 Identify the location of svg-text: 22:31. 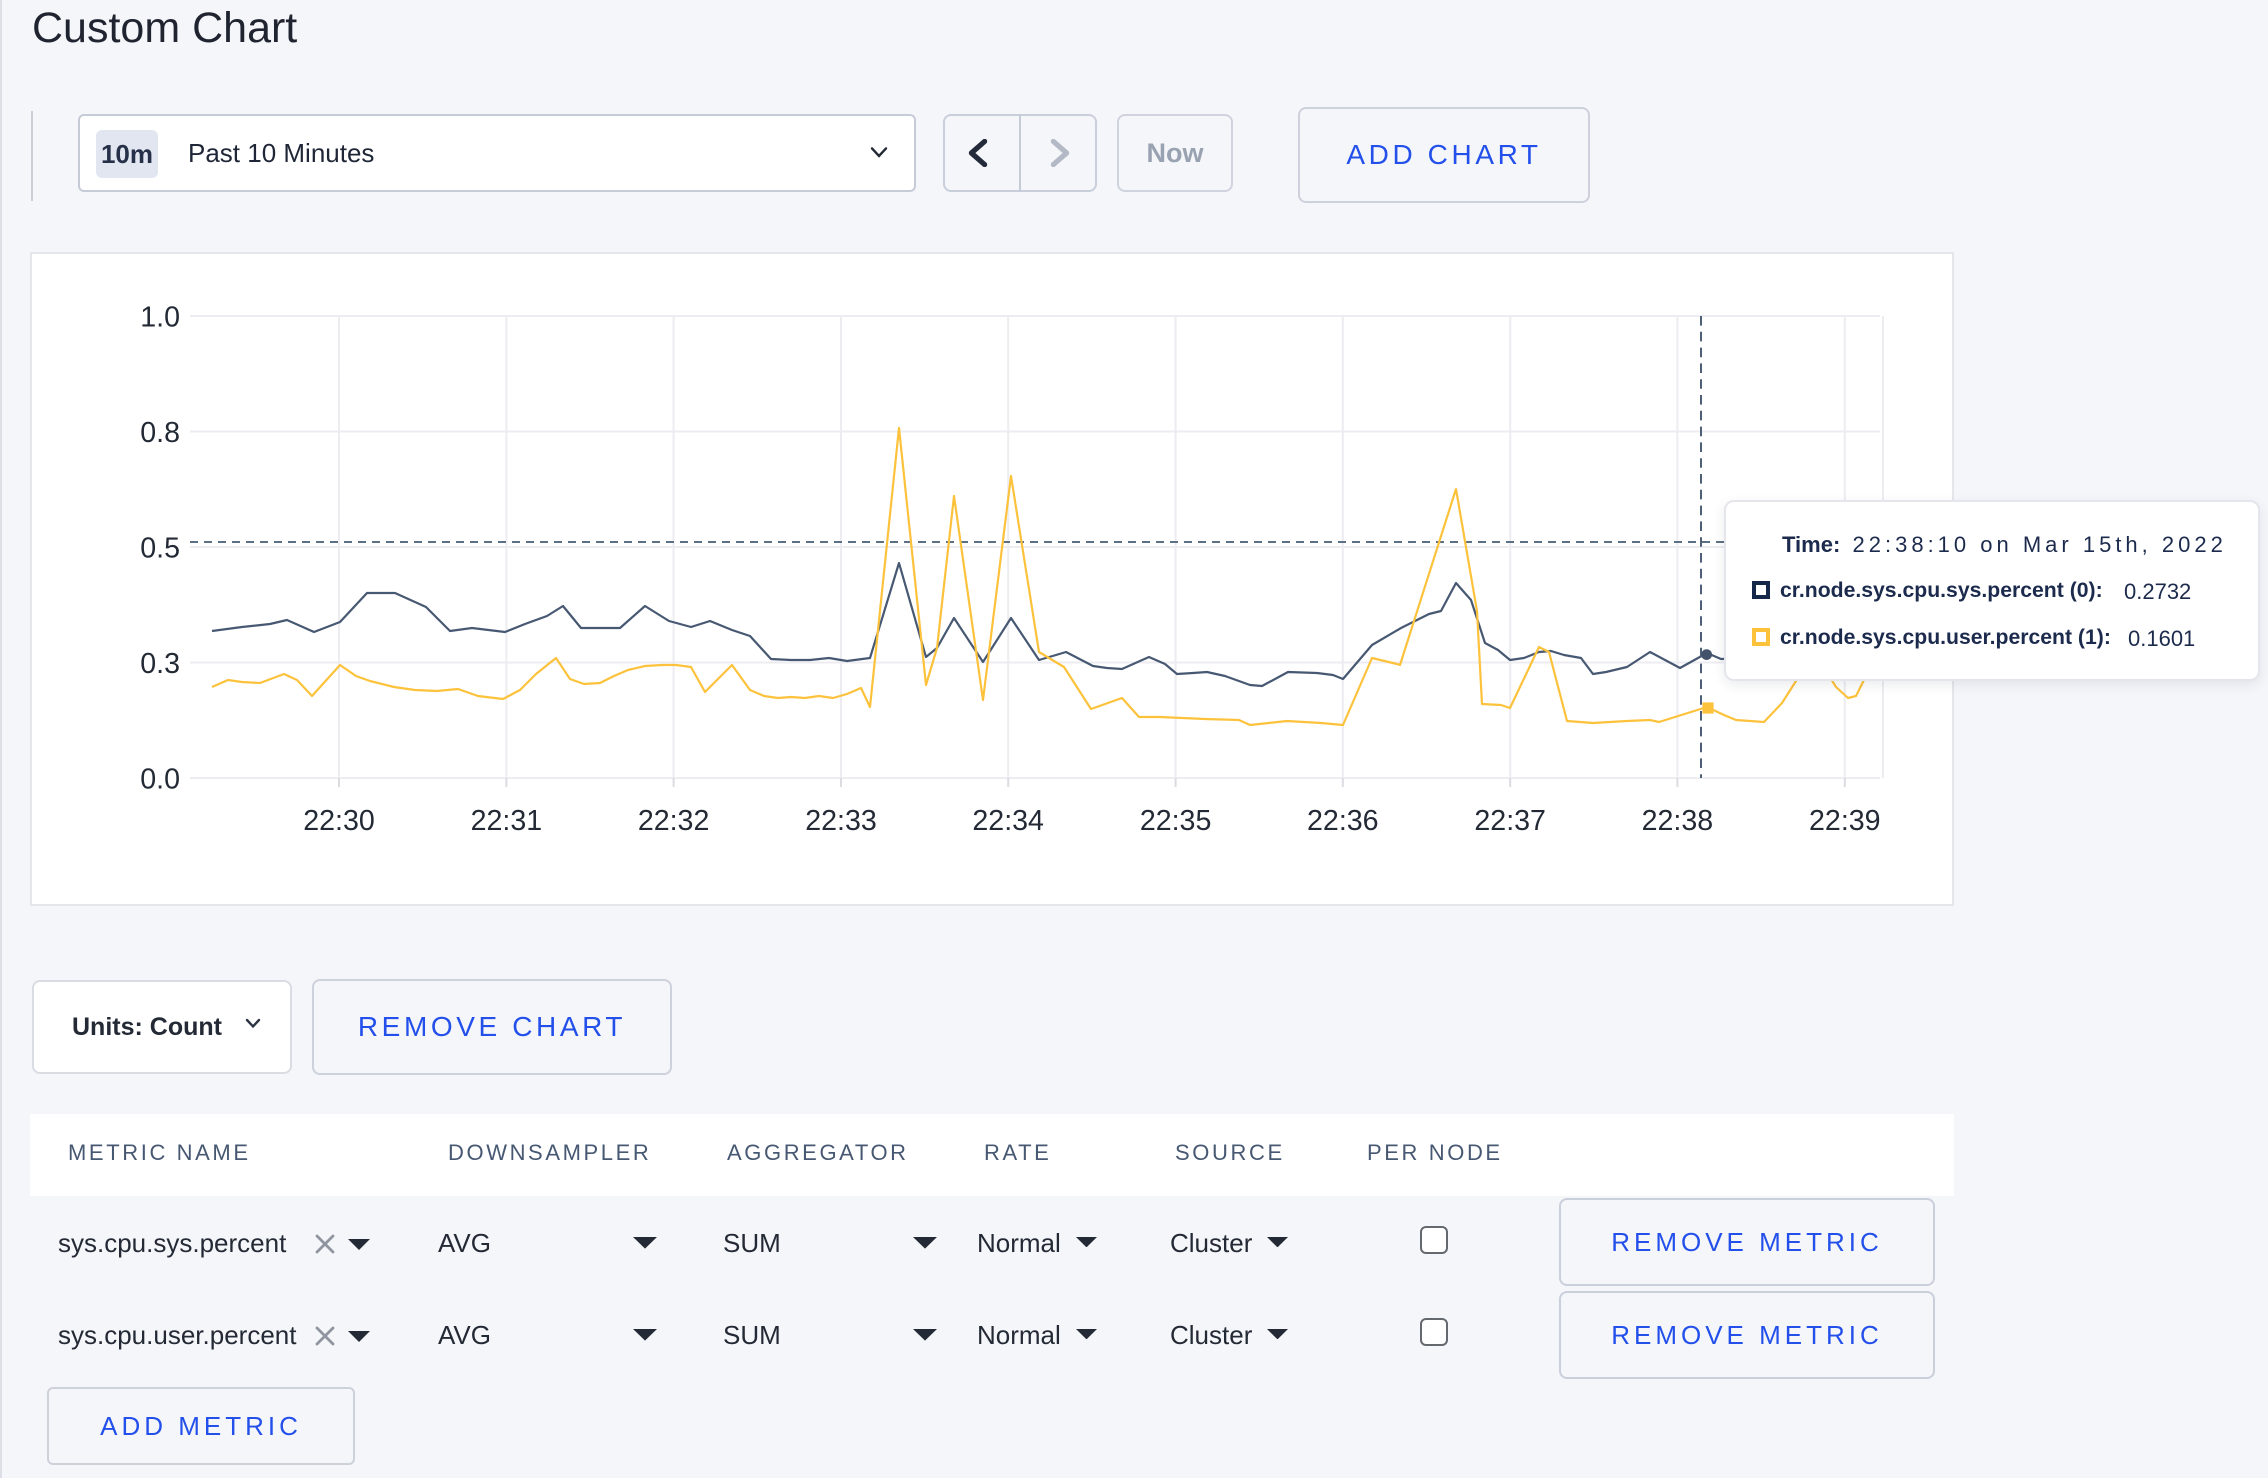
(507, 821).